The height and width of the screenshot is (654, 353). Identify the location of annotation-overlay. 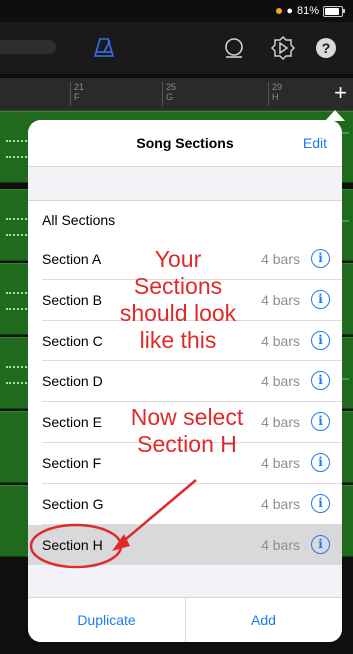
(113, 524).